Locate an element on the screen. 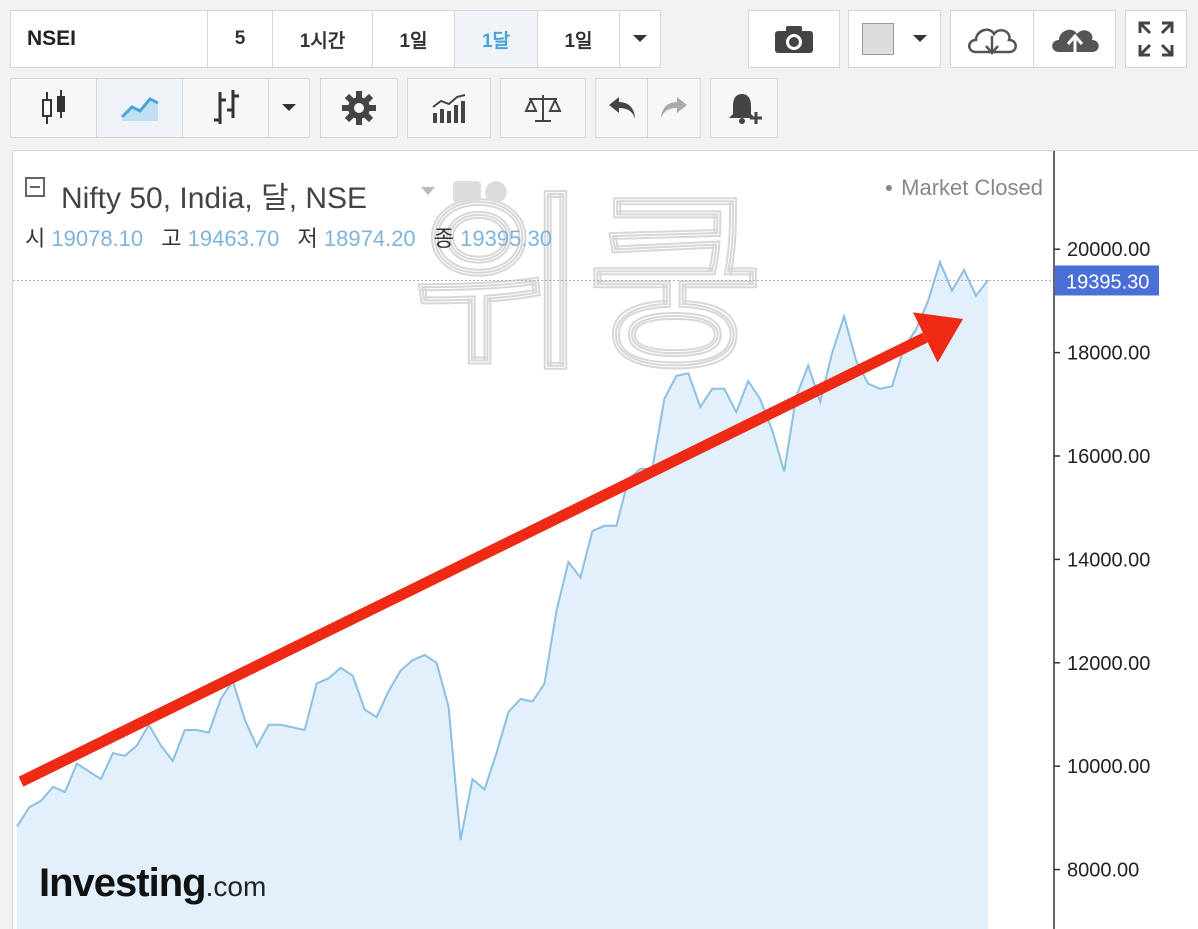 The height and width of the screenshot is (929, 1198). candlestick-icon is located at coordinates (54, 108).